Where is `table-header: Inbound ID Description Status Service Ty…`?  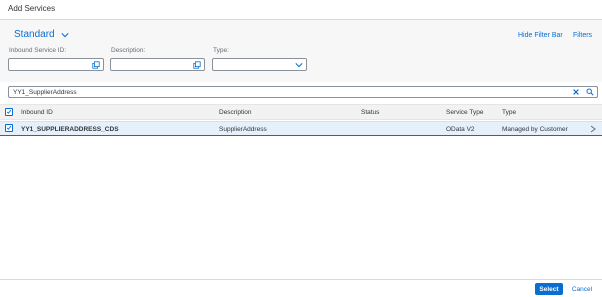
table-header: Inbound ID Description Status Service Ty… is located at coordinates (301, 112).